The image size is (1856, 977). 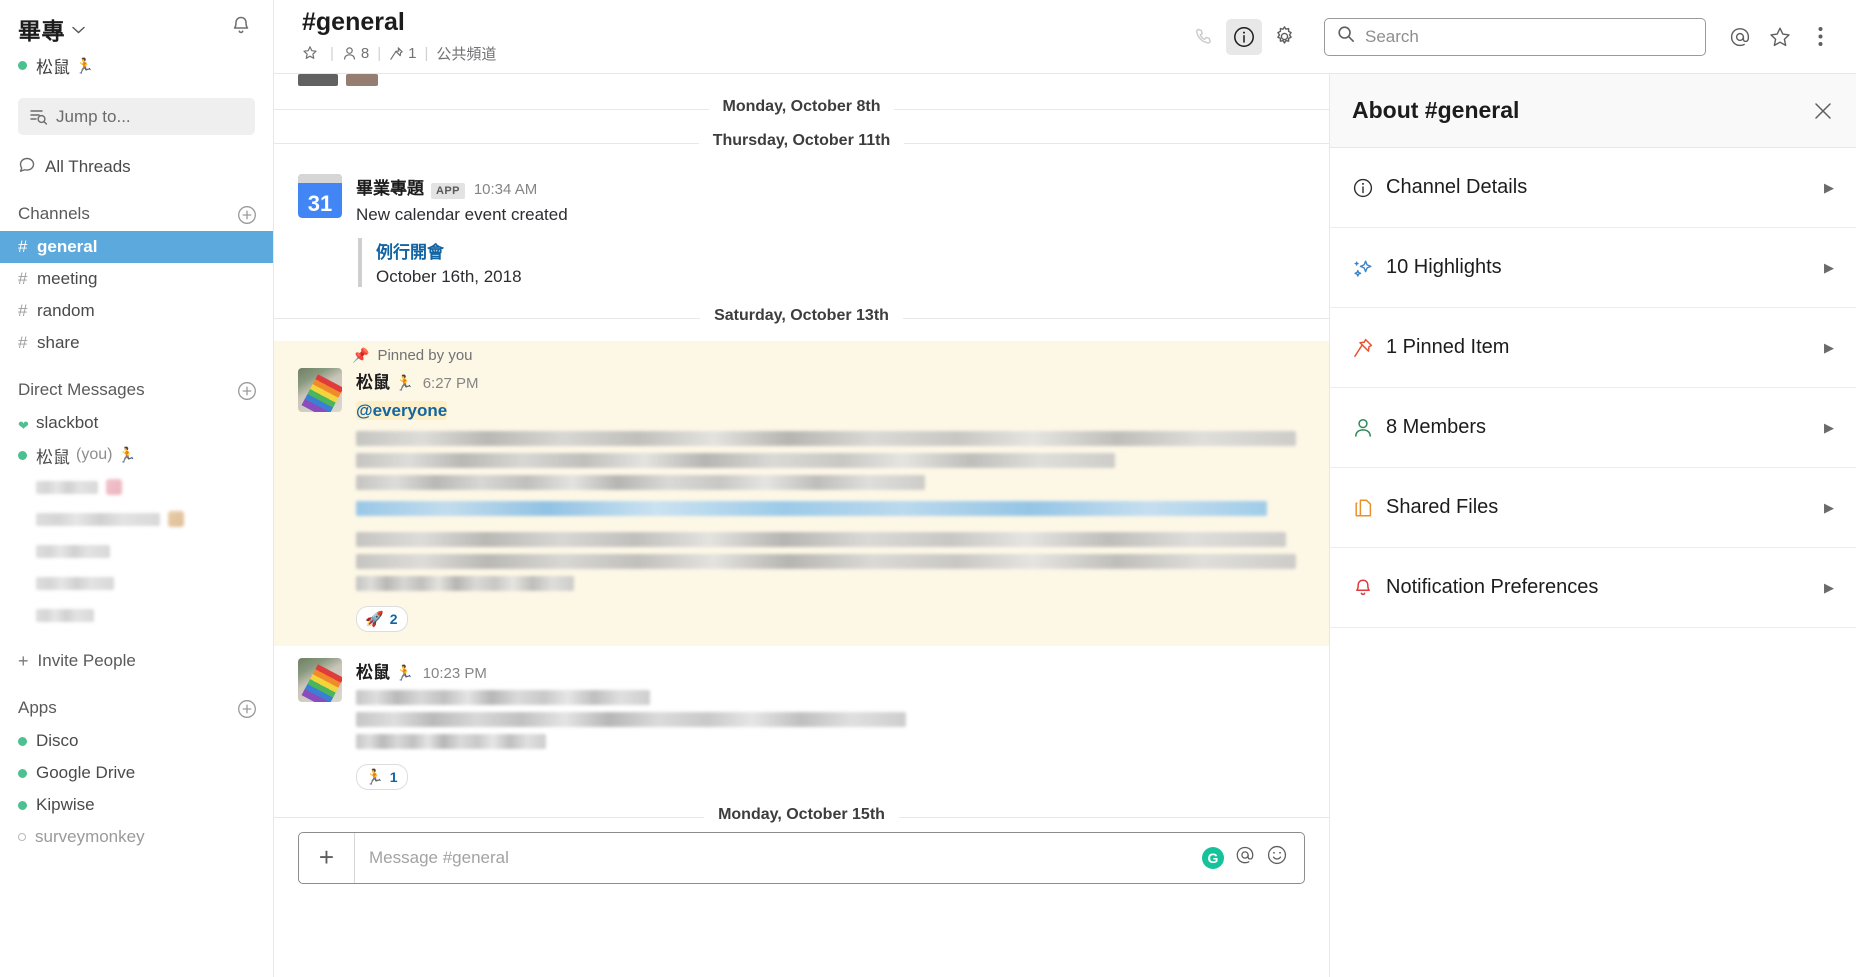 I want to click on more-options-kebab-icon, so click(x=1820, y=37).